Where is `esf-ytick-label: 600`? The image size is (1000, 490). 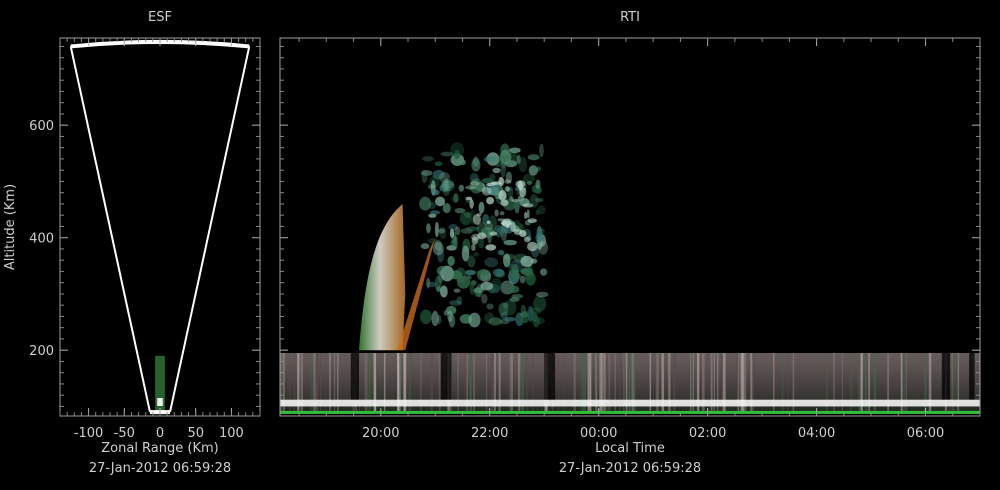
esf-ytick-label: 600 is located at coordinates (41, 126).